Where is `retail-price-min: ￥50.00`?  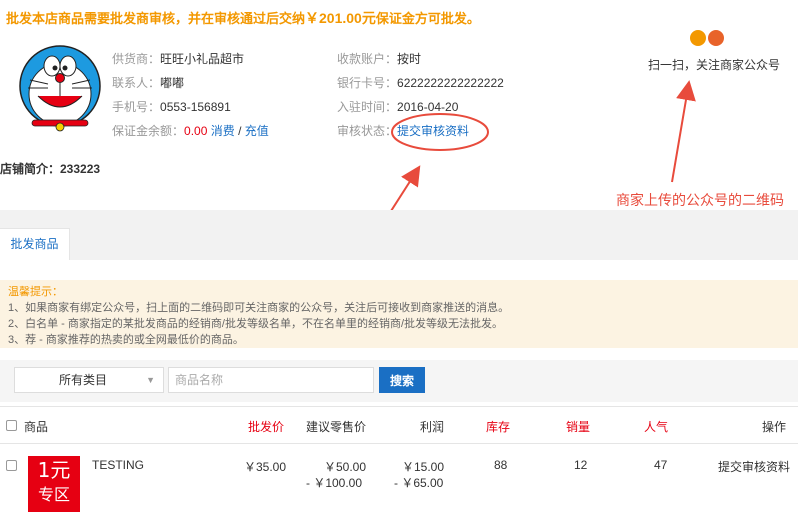
retail-price-min: ￥50.00 is located at coordinates (345, 467).